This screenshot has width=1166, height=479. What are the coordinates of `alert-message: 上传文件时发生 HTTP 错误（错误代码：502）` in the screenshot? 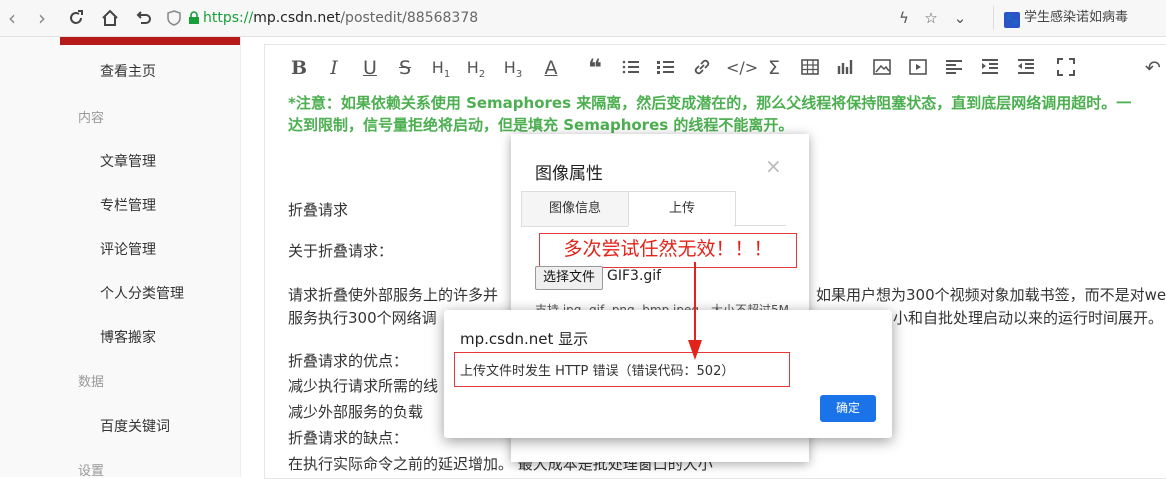 It's located at (597, 371).